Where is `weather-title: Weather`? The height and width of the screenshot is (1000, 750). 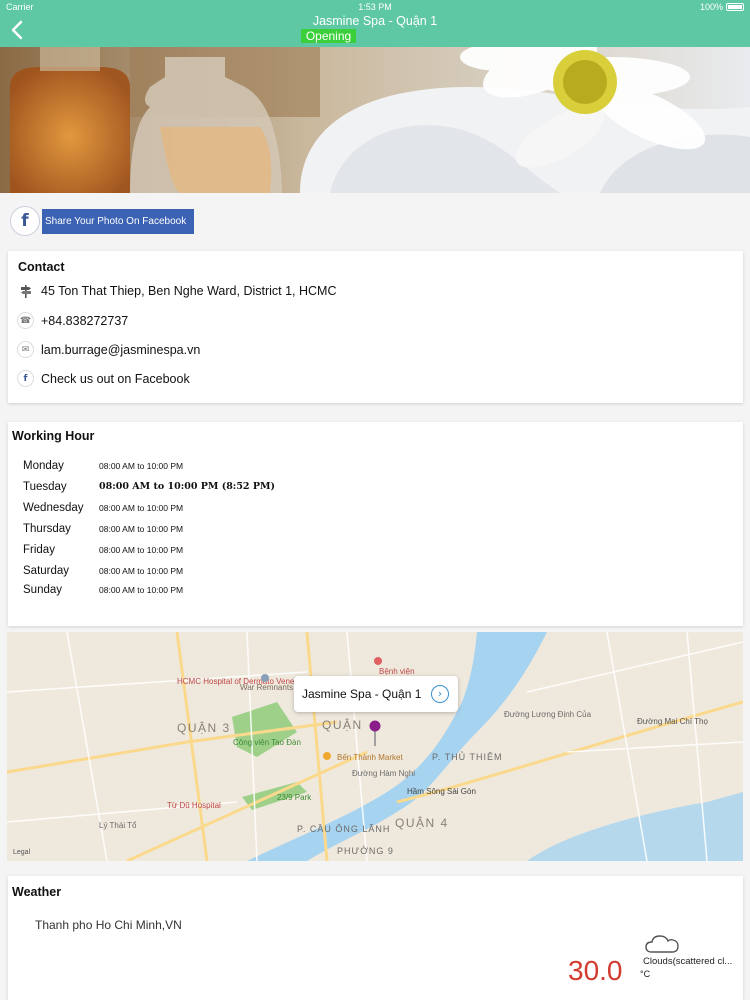
weather-title: Weather is located at coordinates (37, 892).